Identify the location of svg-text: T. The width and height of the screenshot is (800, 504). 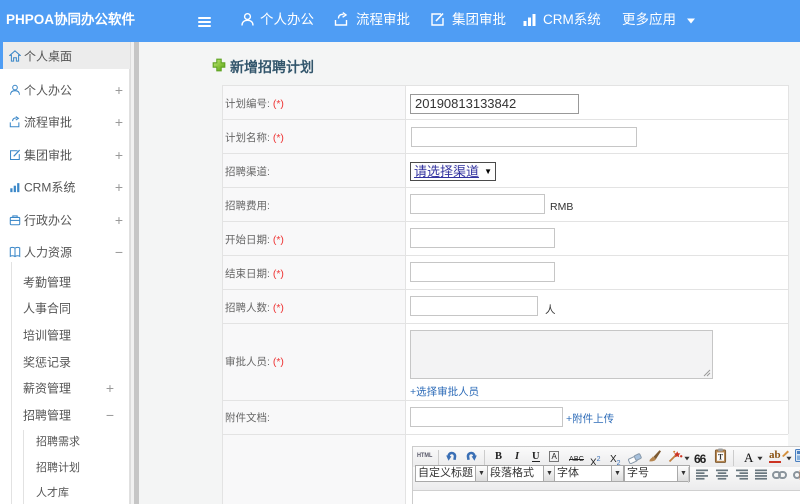
(721, 456).